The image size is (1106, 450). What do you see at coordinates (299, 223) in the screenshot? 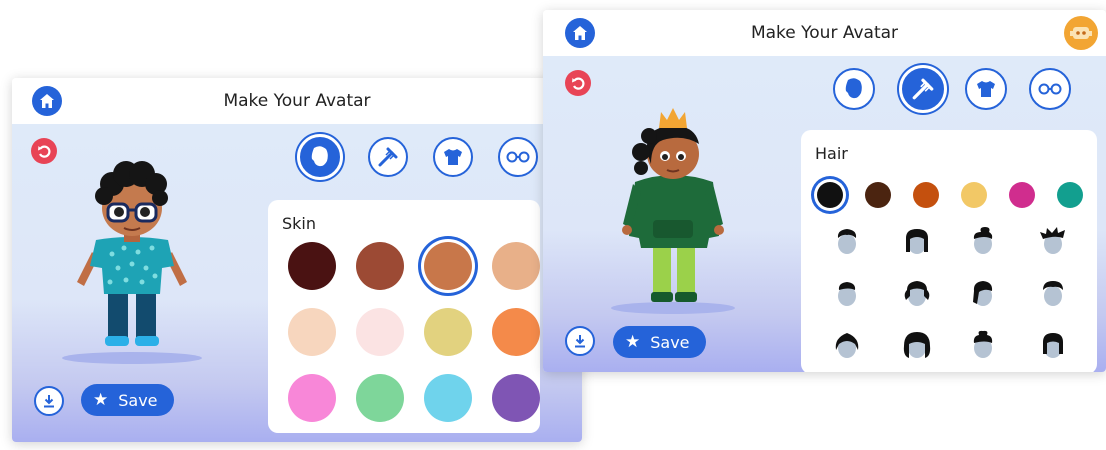
I see `skin-section-title: Skin` at bounding box center [299, 223].